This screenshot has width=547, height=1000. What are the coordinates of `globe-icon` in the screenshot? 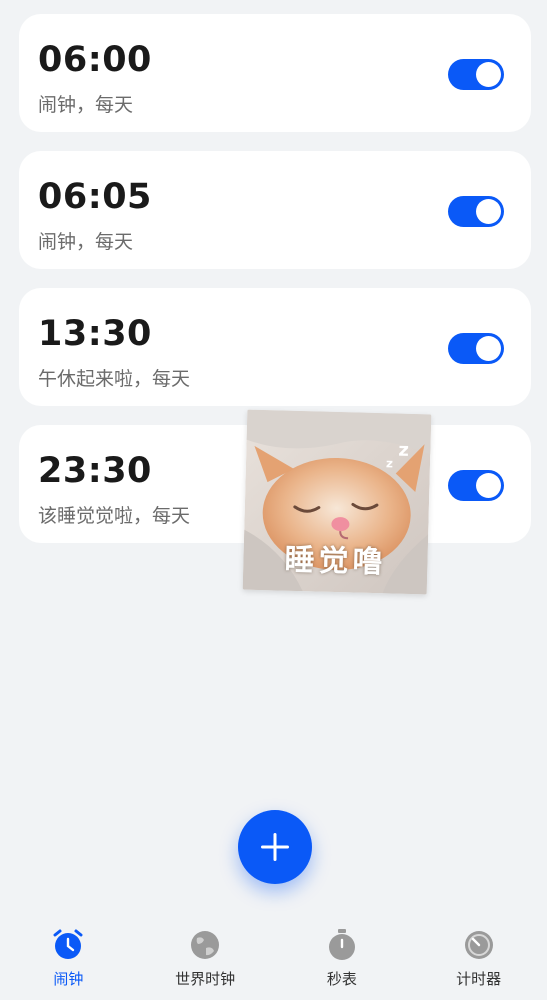 It's located at (205, 945).